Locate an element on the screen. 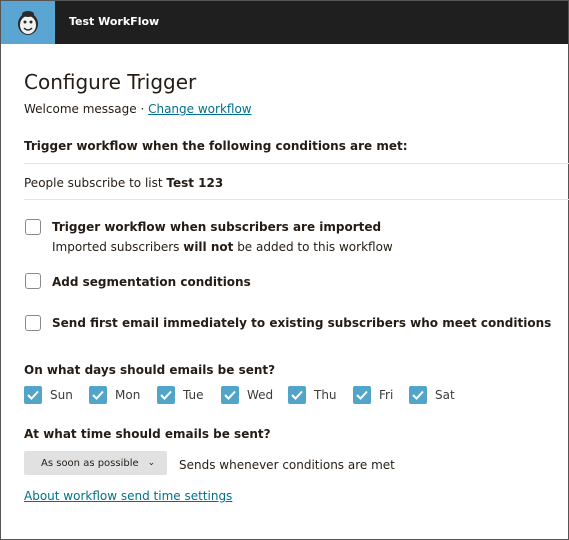  day-label: Sun is located at coordinates (61, 395).